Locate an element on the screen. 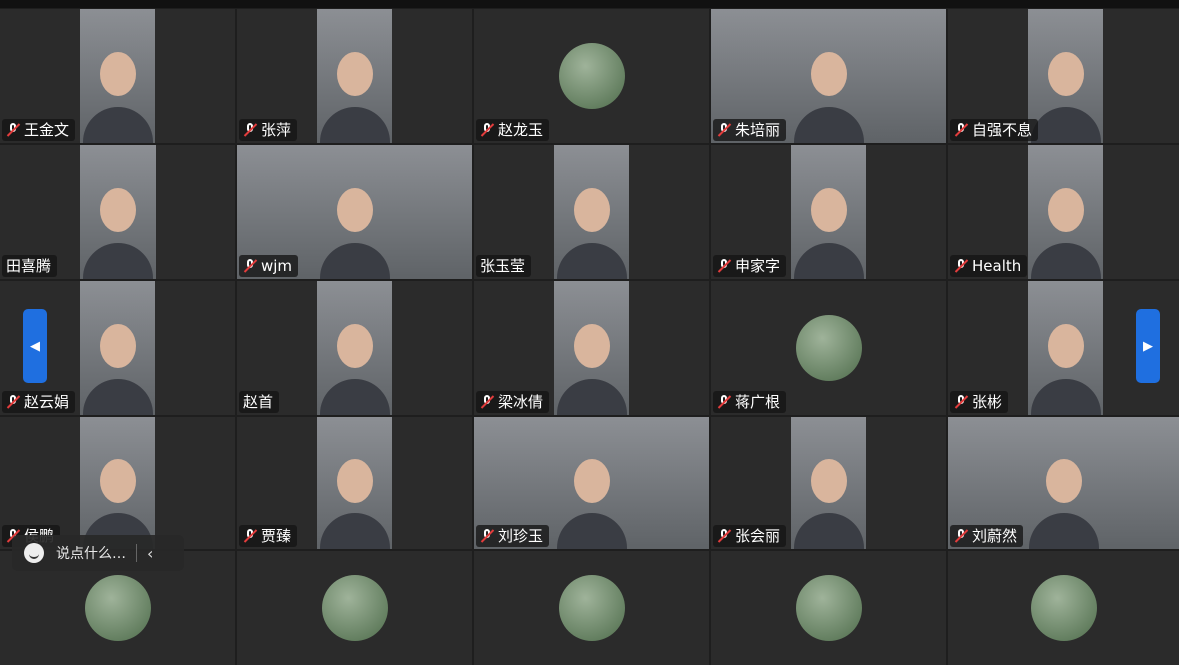  participant-name-tag: 张会丽 is located at coordinates (750, 536).